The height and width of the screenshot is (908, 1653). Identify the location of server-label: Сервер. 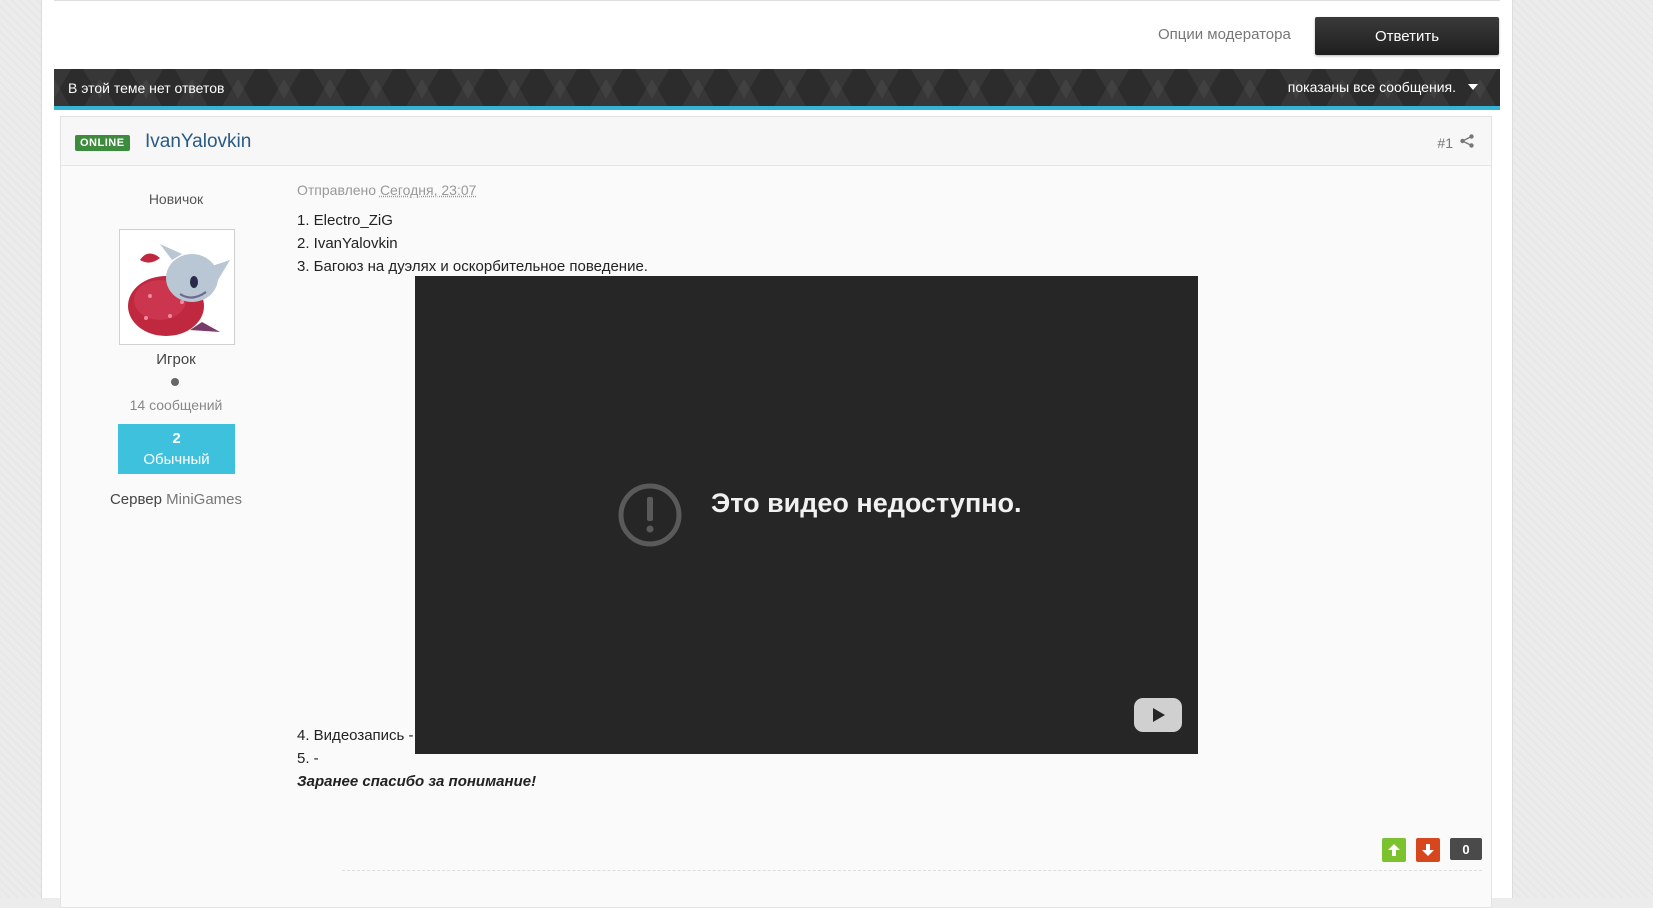
(135, 499).